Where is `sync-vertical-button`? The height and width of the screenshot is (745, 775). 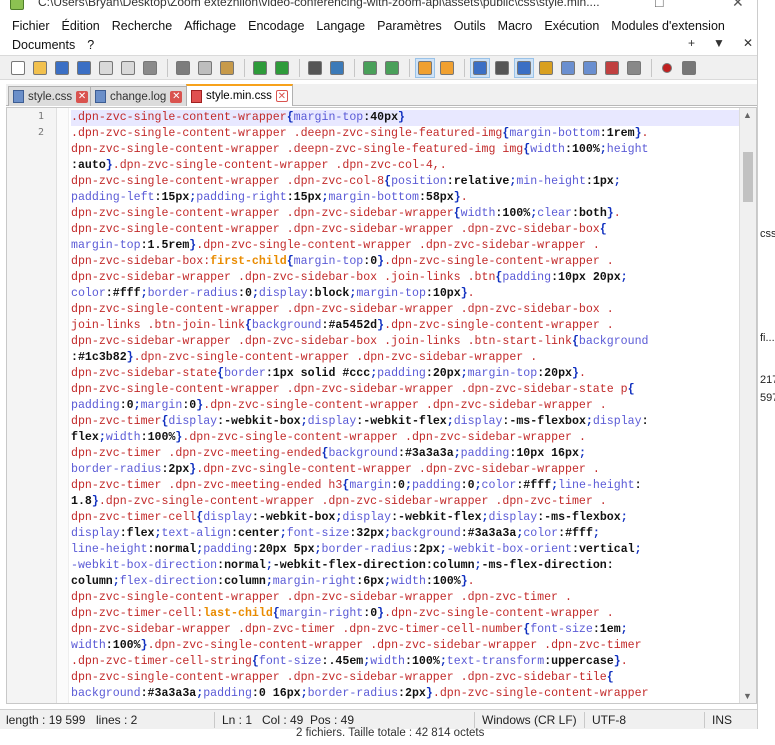 sync-vertical-button is located at coordinates (425, 67).